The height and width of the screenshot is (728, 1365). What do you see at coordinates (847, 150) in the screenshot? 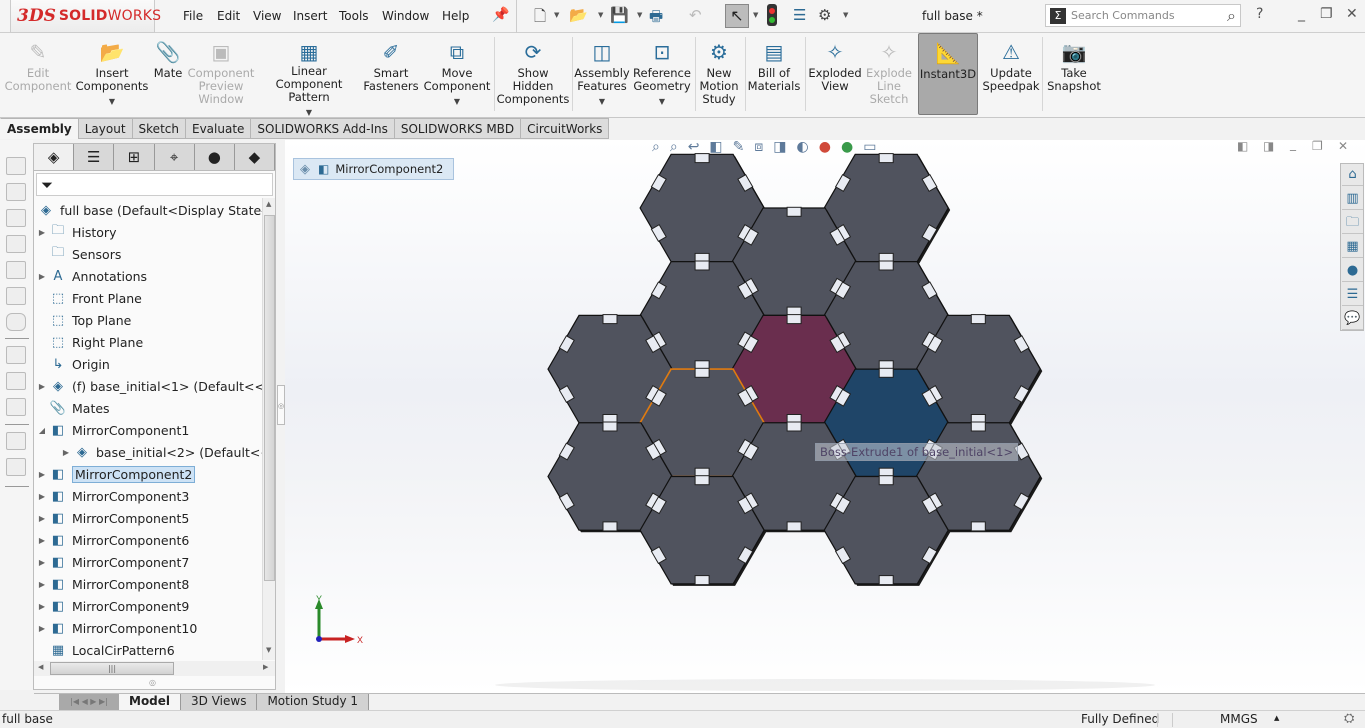
I see `apply-scene-icon: ●` at bounding box center [847, 150].